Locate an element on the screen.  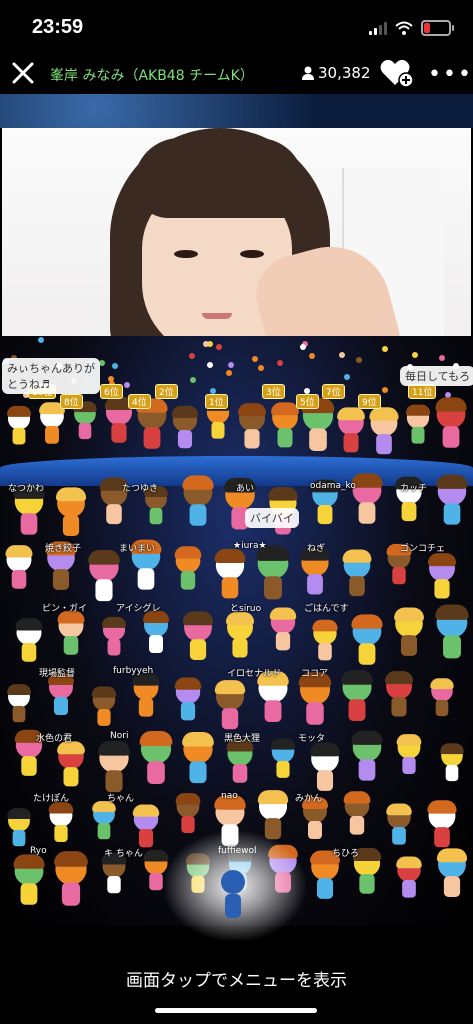
clock: 23:59 is located at coordinates (58, 27).